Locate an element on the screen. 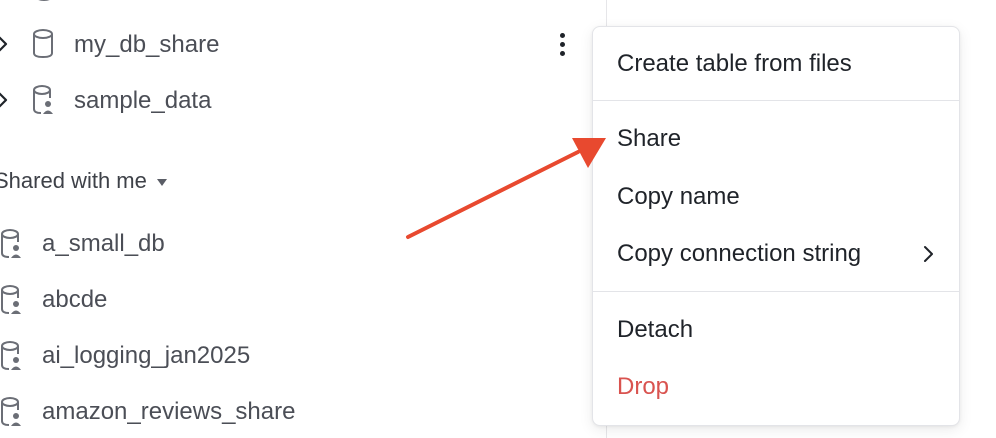  menu-item-create-table-from-files: Create table from files is located at coordinates (776, 64).